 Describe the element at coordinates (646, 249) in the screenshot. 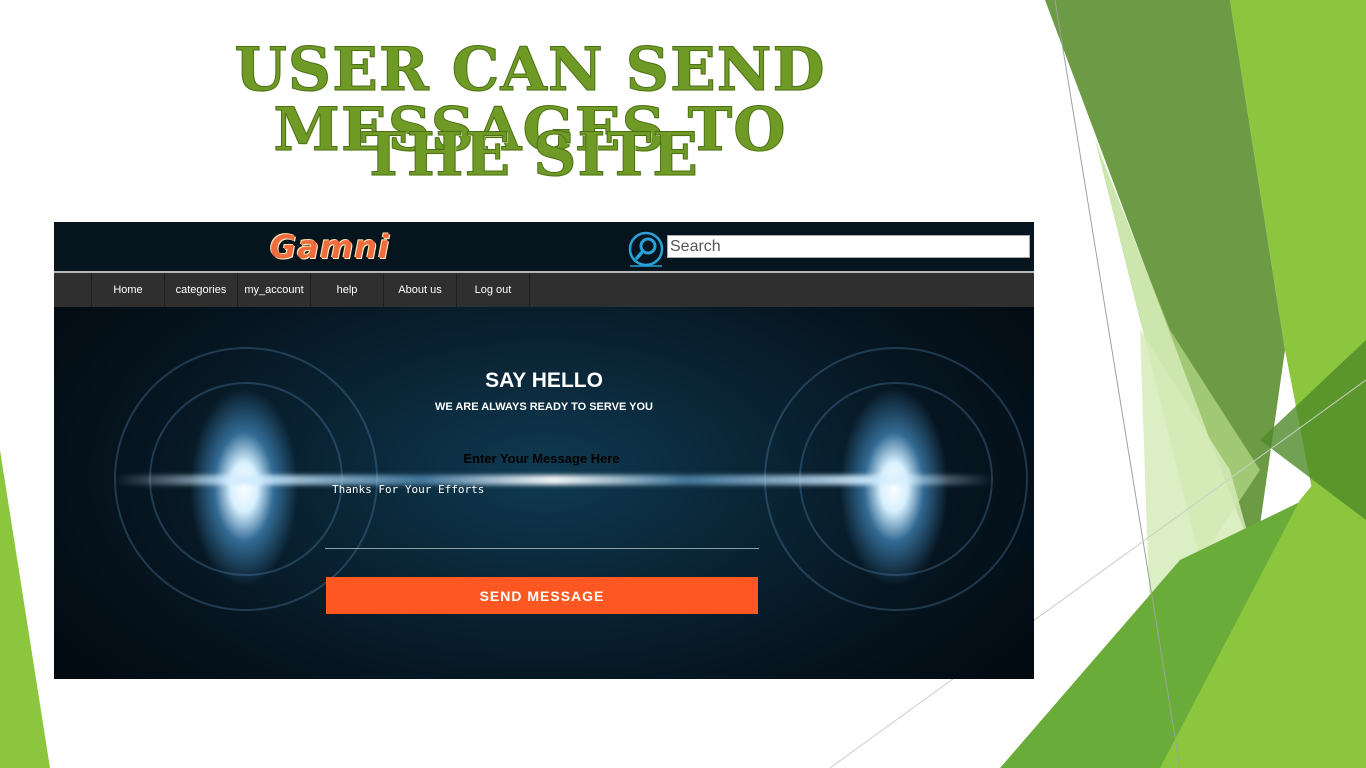

I see `search-icon` at that location.